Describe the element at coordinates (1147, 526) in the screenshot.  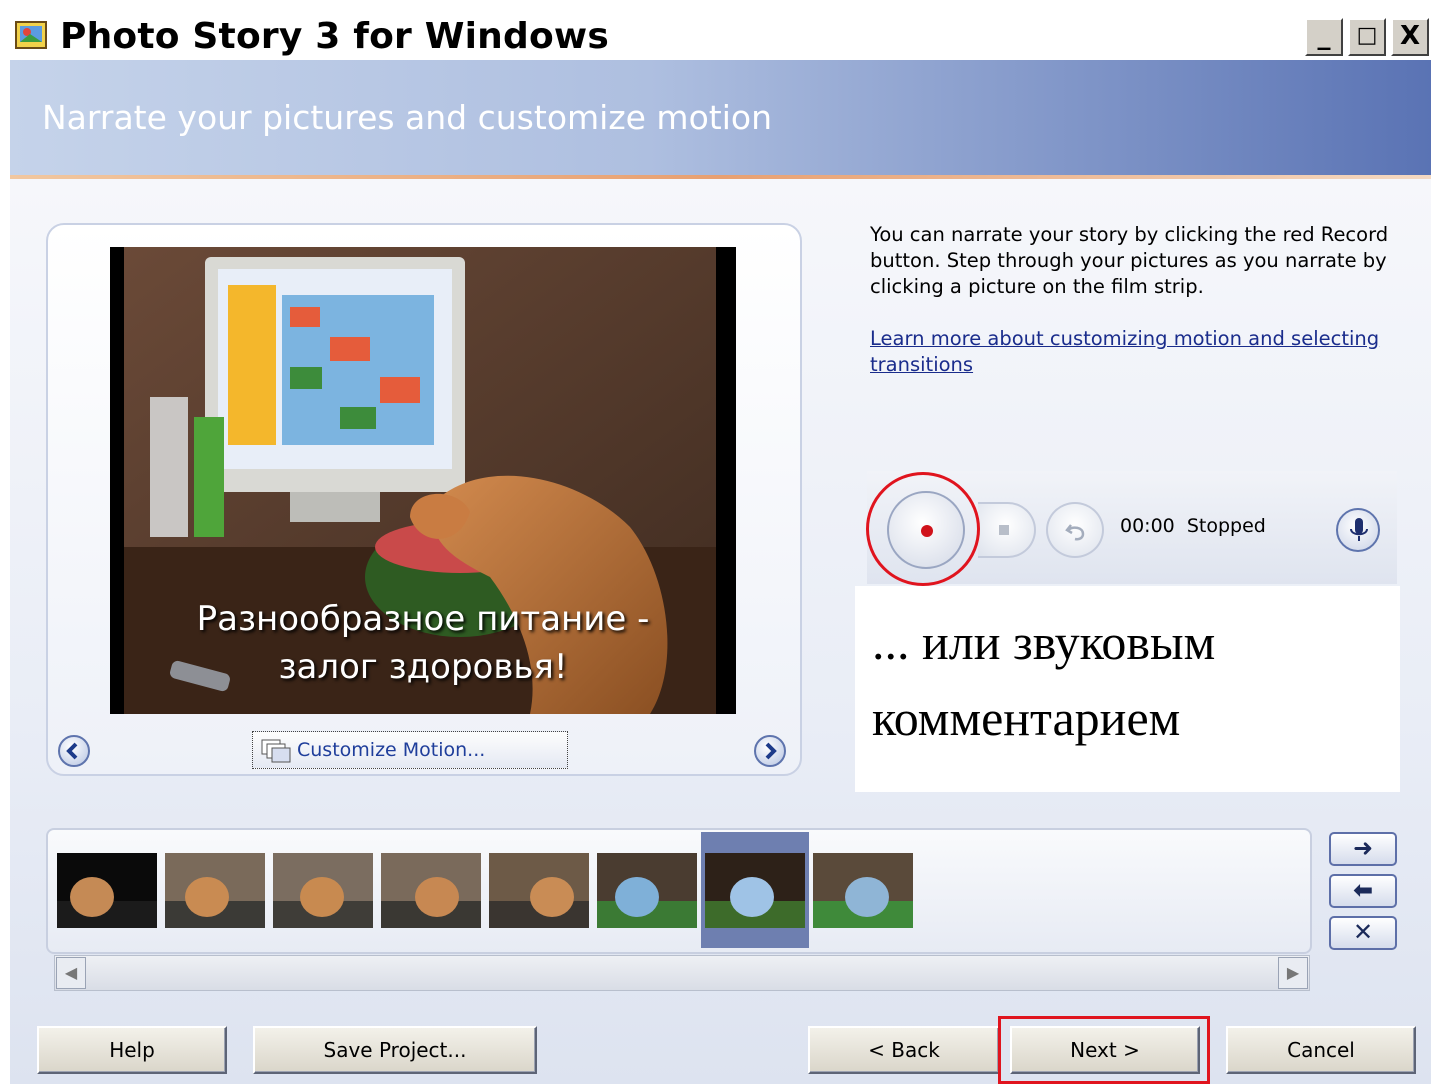
I see `narration-time: 00:00` at that location.